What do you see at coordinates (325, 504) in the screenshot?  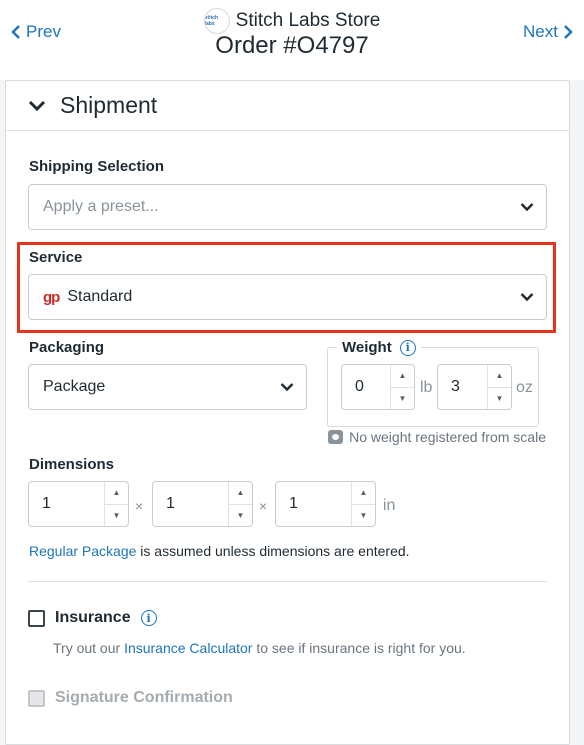 I see `dimension-height-input: 1 ▲ ▼` at bounding box center [325, 504].